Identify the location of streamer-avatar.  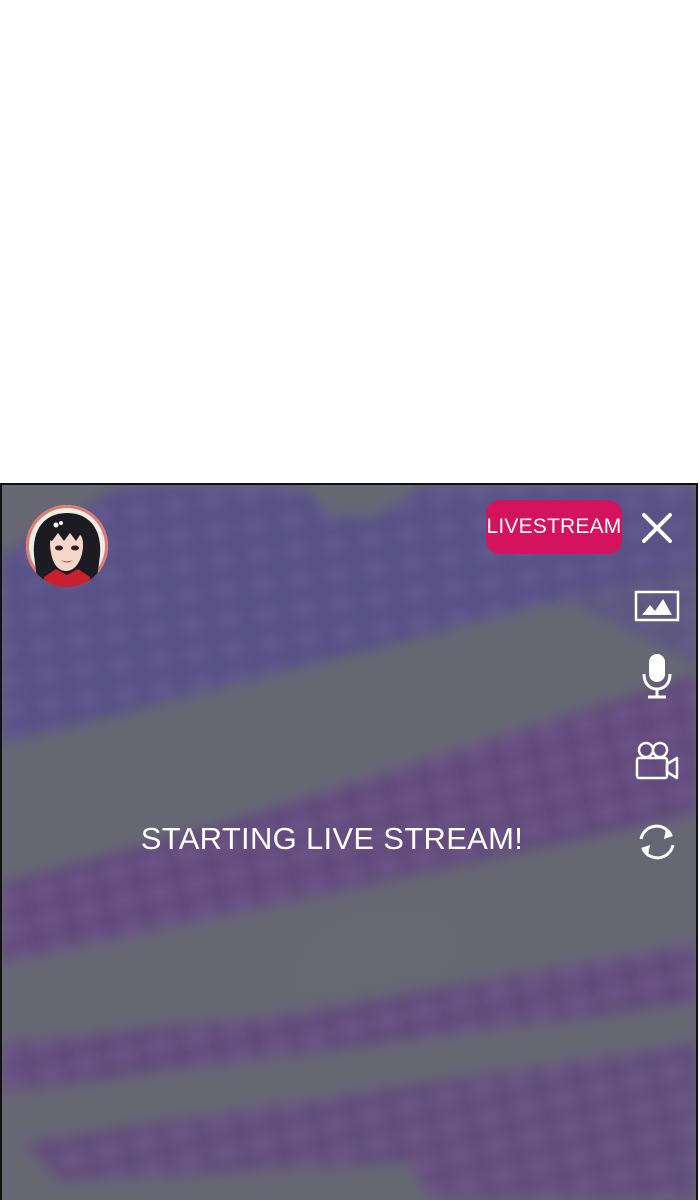
(67, 546).